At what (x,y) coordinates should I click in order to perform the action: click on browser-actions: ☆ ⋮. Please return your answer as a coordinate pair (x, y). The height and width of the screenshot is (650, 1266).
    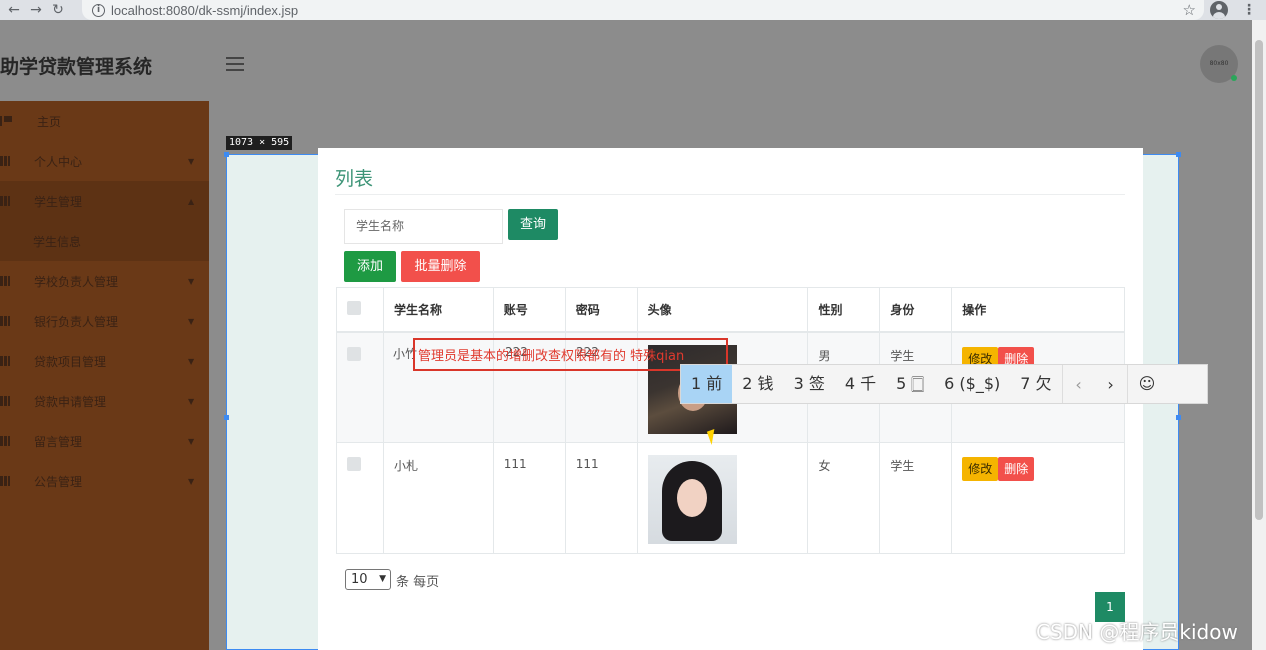
    Looking at the image, I should click on (1219, 10).